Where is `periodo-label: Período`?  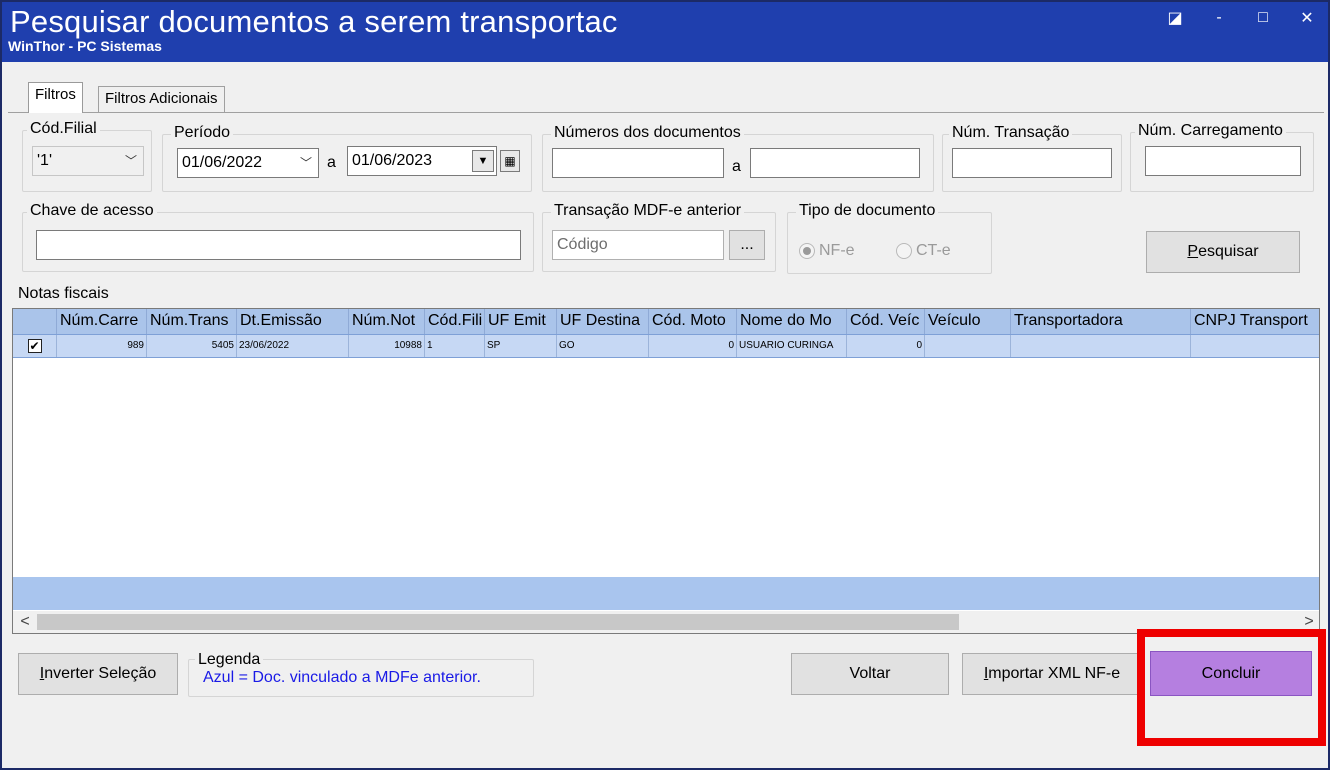
periodo-label: Período is located at coordinates (202, 133).